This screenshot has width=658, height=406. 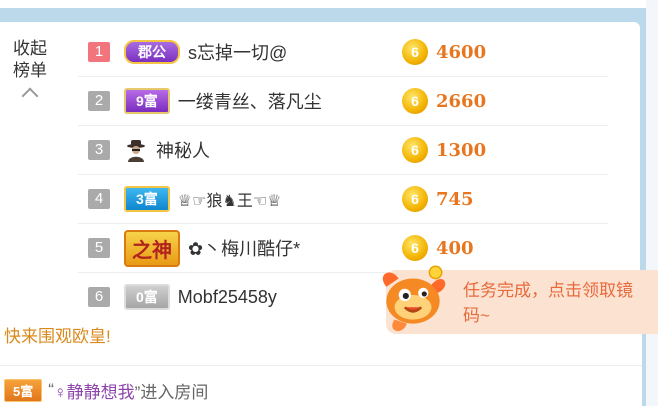 I want to click on rank-number: 6, so click(x=99, y=297).